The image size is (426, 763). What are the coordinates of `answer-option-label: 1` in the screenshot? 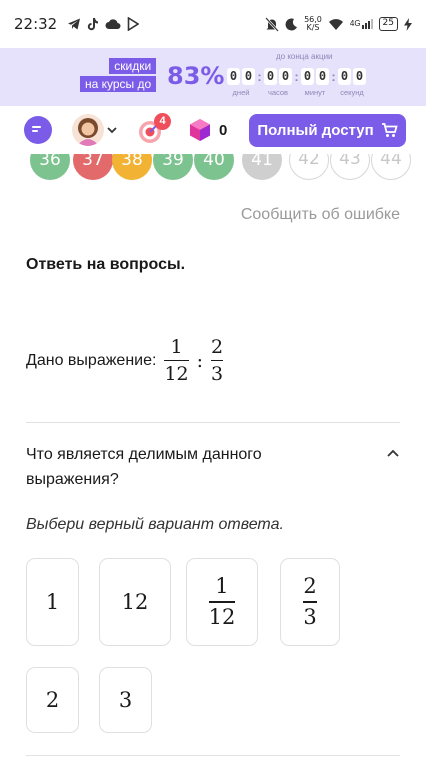 It's located at (52, 602).